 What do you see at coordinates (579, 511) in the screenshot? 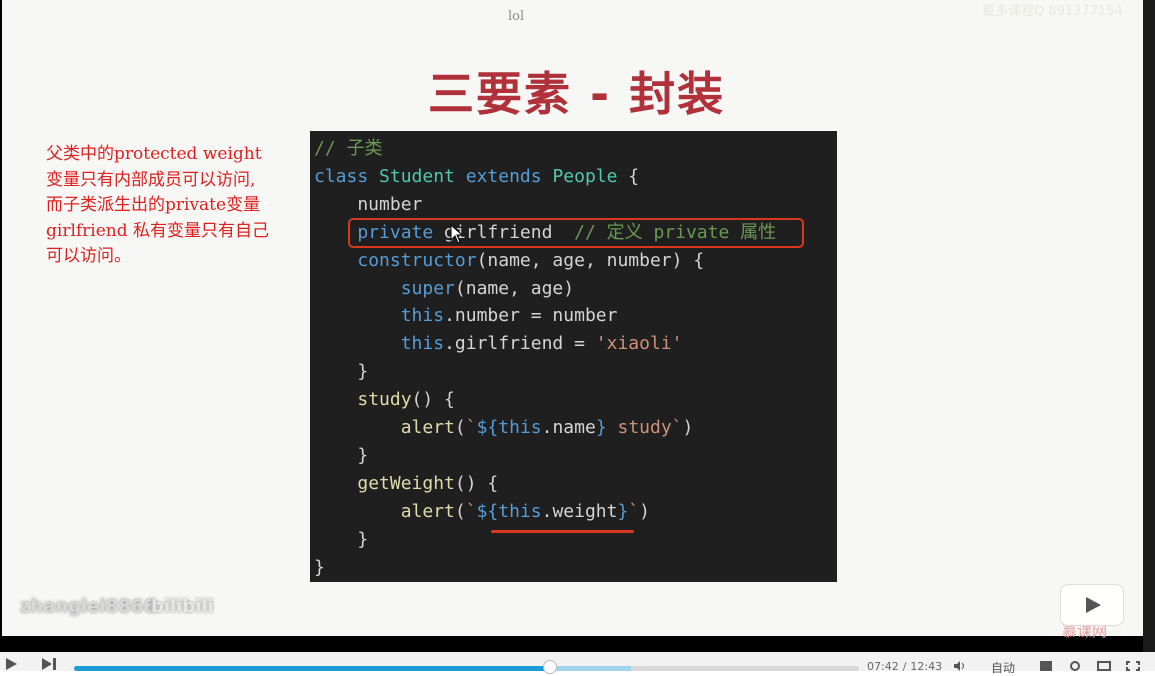
I see `code-text: .weight` at bounding box center [579, 511].